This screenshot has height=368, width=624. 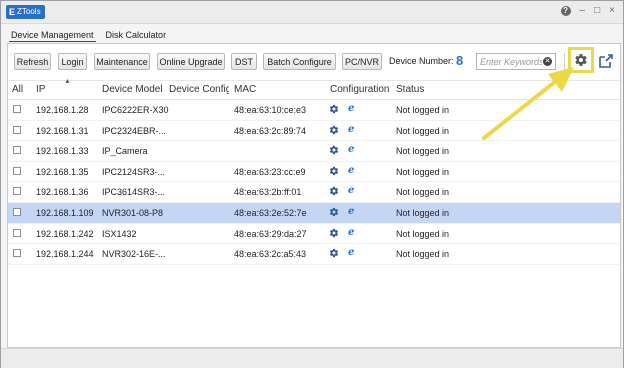 I want to click on title-bar: E ZTools ? – □ ×, so click(x=312, y=12).